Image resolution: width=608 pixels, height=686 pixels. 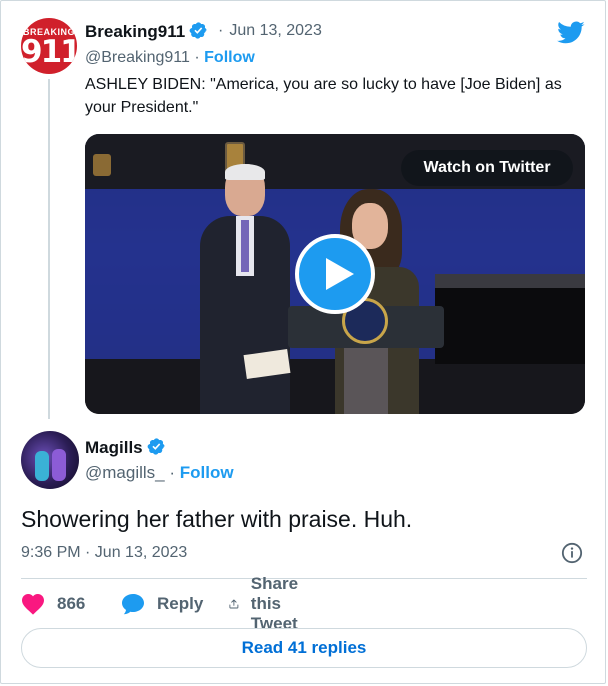 What do you see at coordinates (33, 604) in the screenshot?
I see `heart-icon` at bounding box center [33, 604].